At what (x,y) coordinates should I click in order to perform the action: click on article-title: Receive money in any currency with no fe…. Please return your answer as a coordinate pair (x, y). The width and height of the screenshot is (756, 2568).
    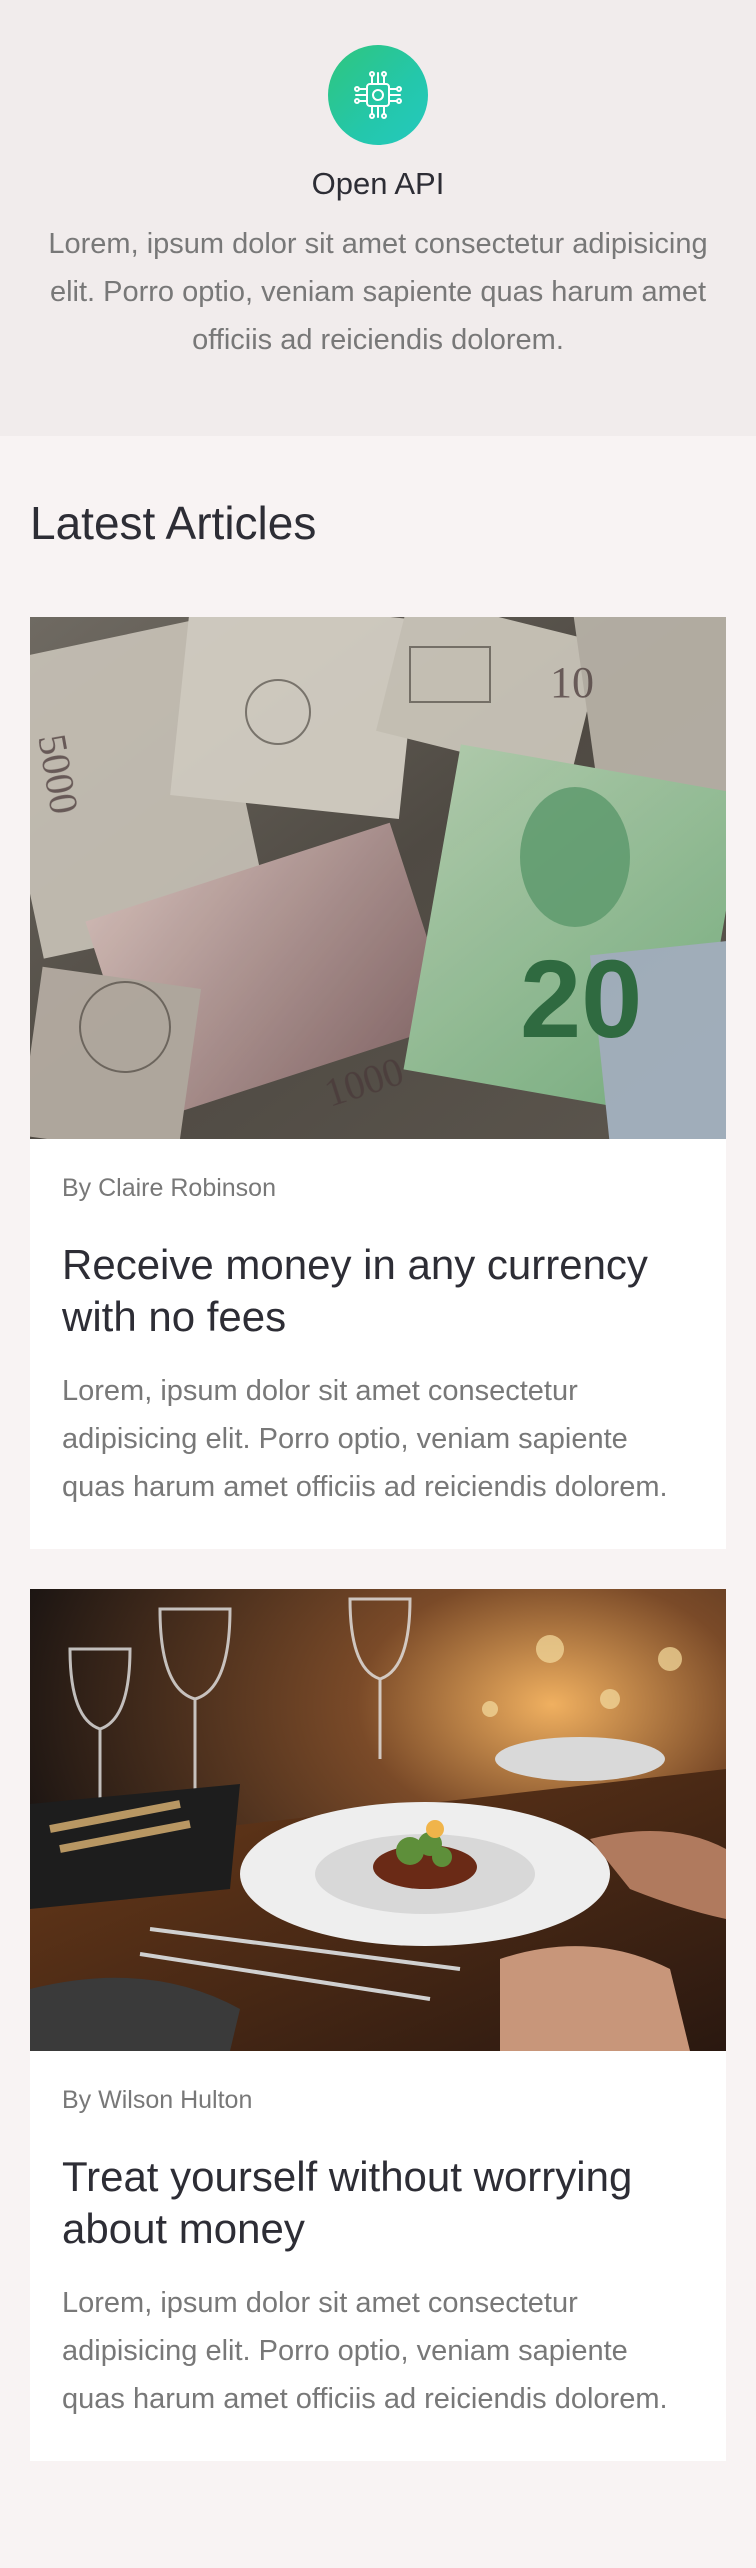
    Looking at the image, I should click on (378, 1291).